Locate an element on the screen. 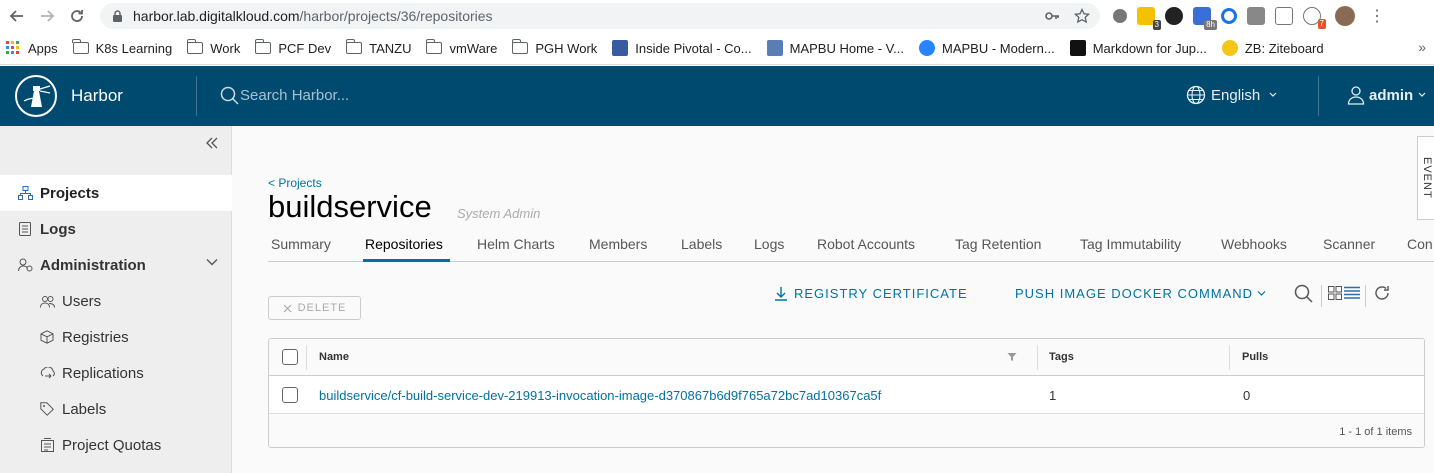 The width and height of the screenshot is (1434, 473). user-menu: admin is located at coordinates (1386, 95).